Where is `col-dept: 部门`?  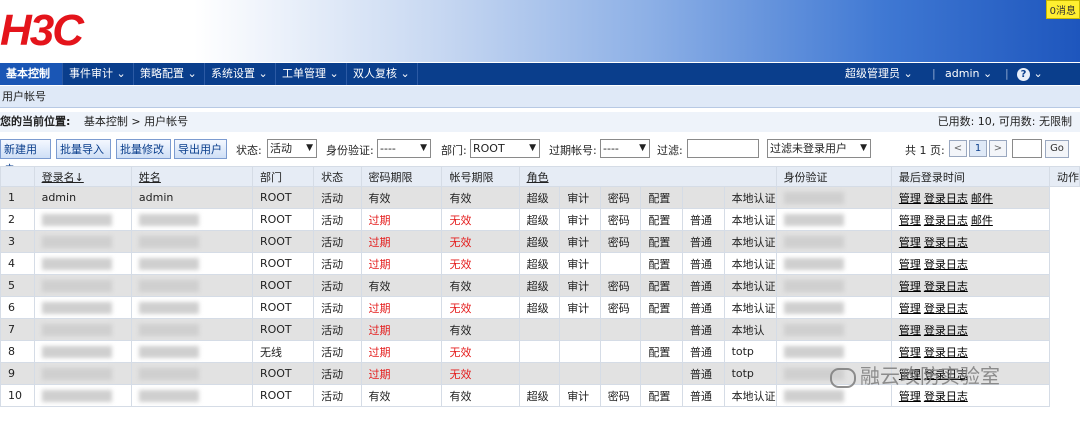 col-dept: 部门 is located at coordinates (283, 176).